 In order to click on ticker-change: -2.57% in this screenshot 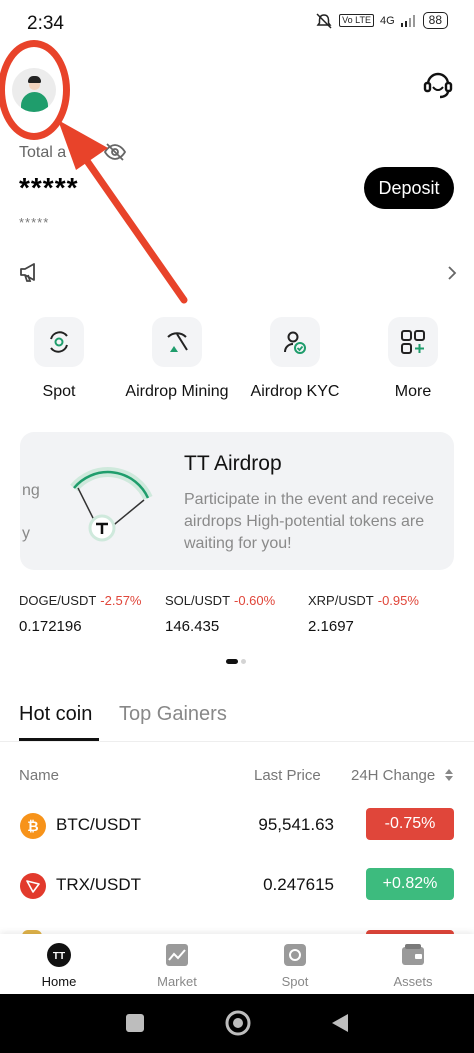, I will do `click(121, 600)`.